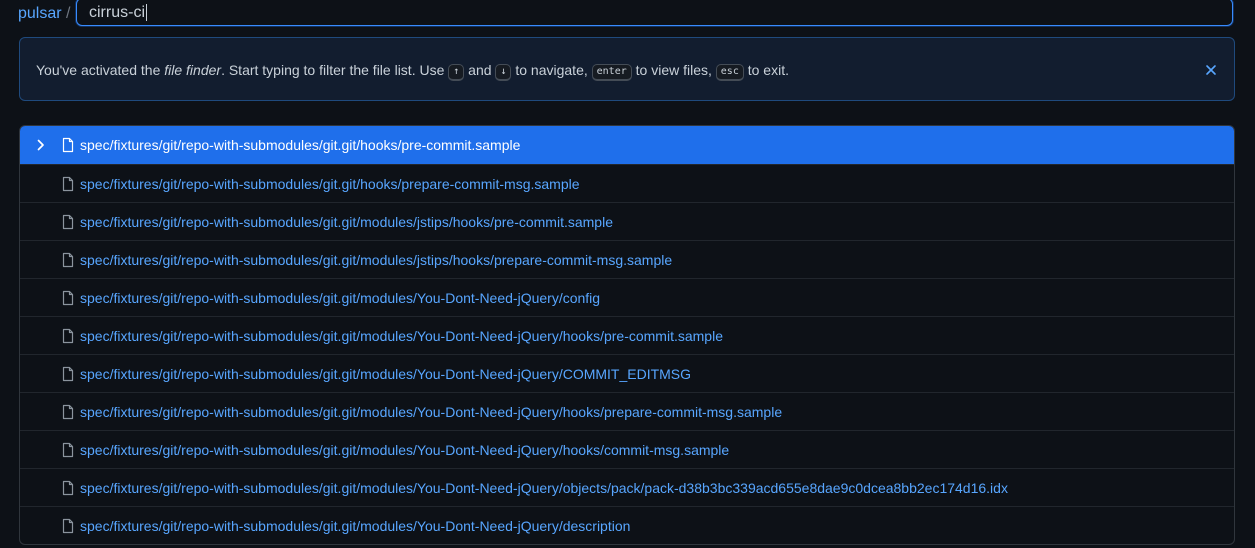  Describe the element at coordinates (40, 145) in the screenshot. I see `chevron-right-icon` at that location.